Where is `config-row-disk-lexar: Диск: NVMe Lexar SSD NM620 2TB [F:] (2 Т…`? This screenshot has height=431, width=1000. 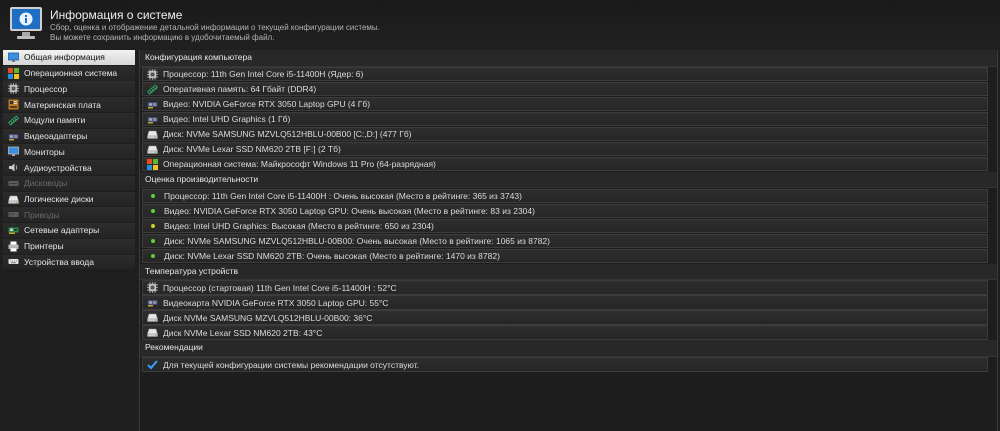
config-row-disk-lexar: Диск: NVMe Lexar SSD NM620 2TB [F:] (2 Т… is located at coordinates (565, 149).